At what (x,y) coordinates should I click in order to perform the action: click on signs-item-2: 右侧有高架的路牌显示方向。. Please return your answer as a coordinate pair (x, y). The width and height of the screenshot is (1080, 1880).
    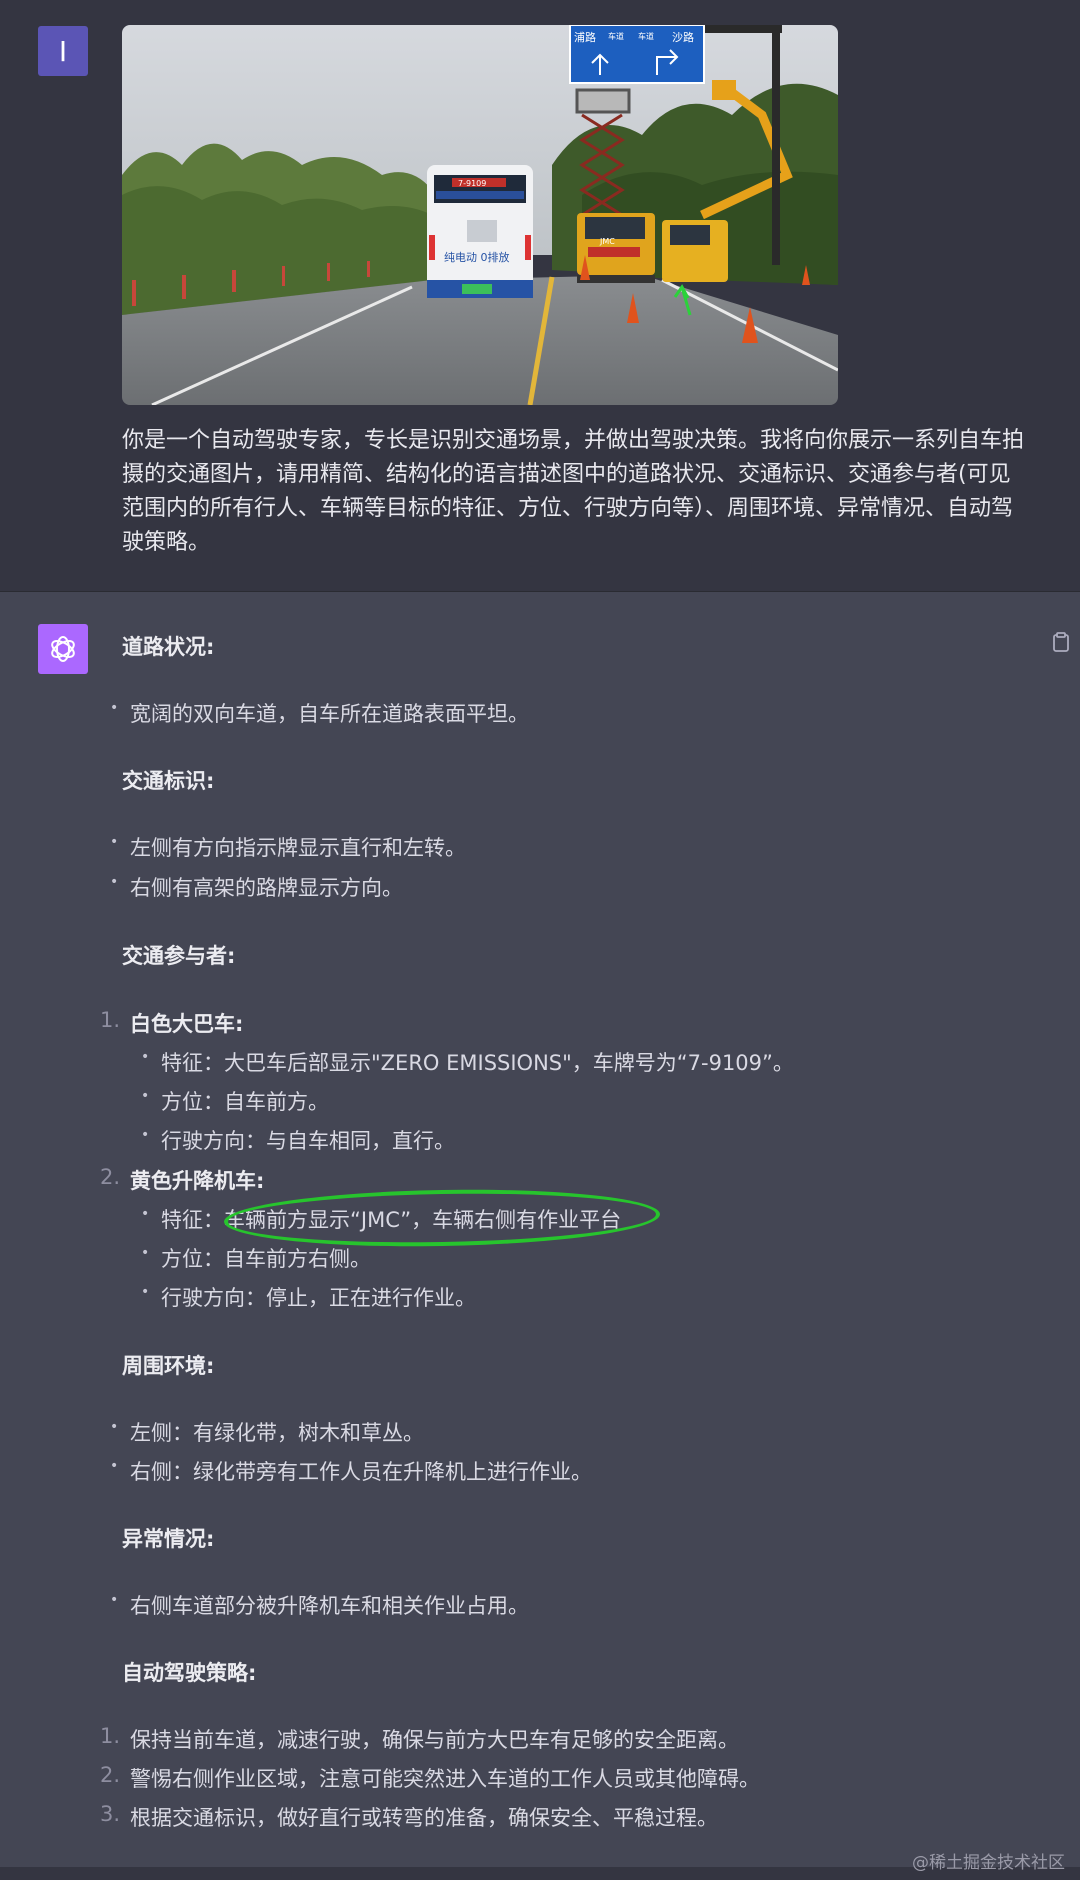
    Looking at the image, I should click on (266, 888).